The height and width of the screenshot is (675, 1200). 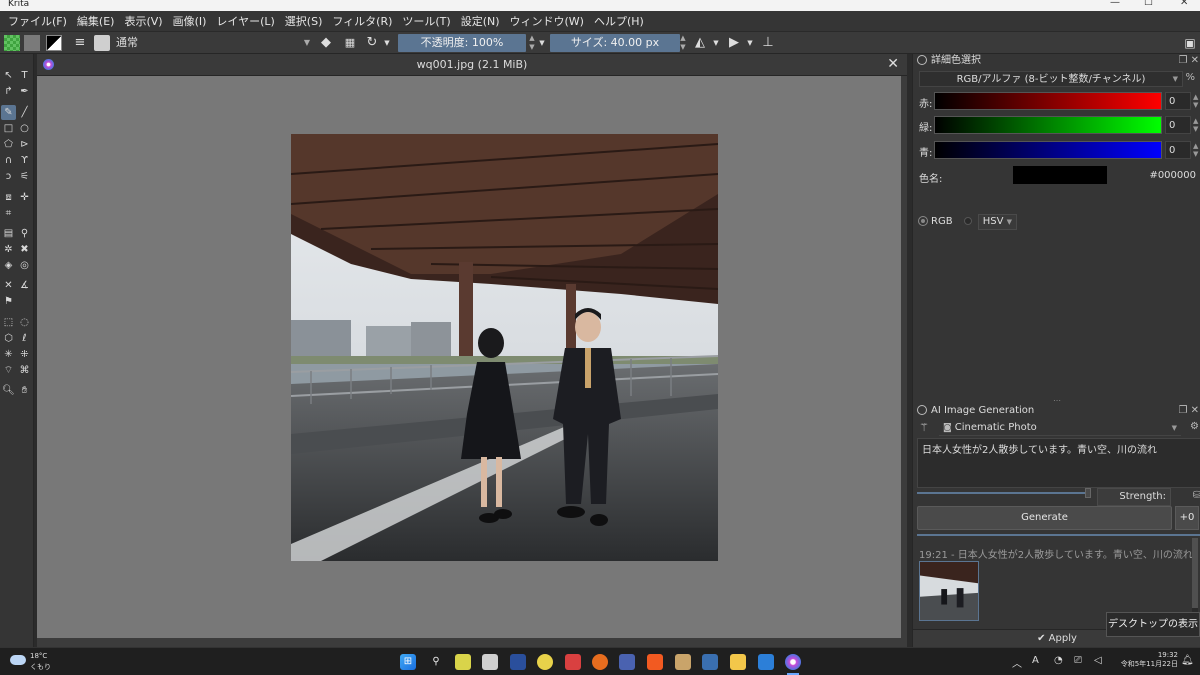 What do you see at coordinates (1134, 503) in the screenshot?
I see `strength-input: Strength: 100%` at bounding box center [1134, 503].